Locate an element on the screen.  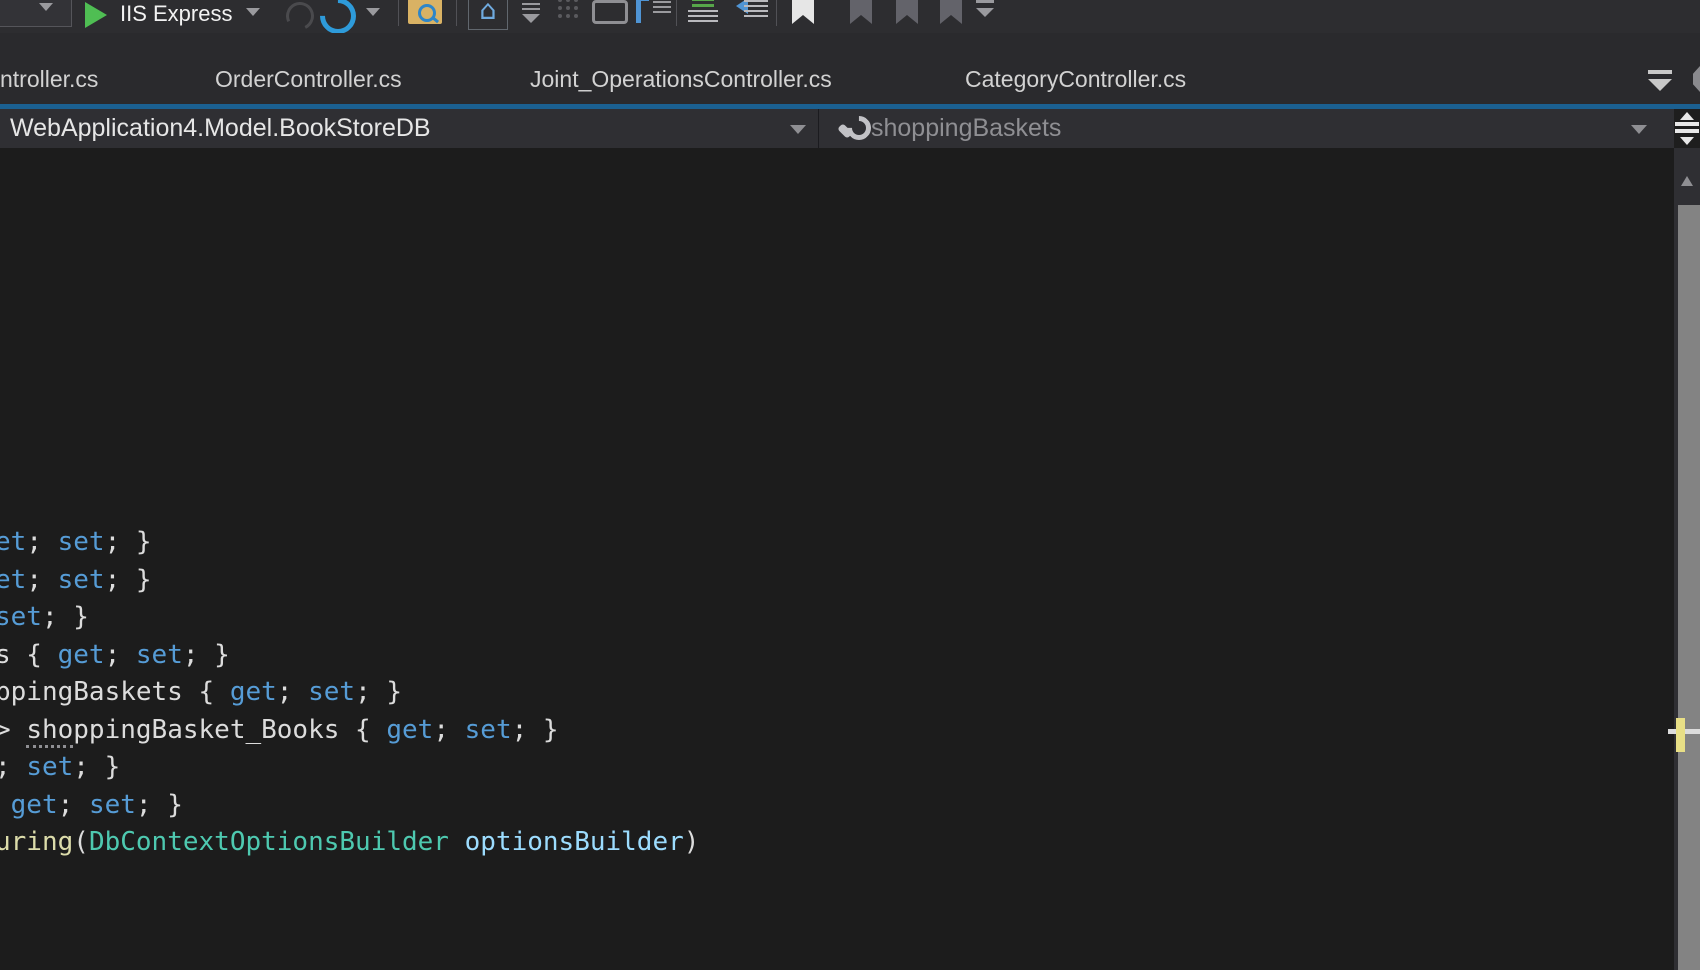
run-button-label: IIS Express is located at coordinates (176, 14).